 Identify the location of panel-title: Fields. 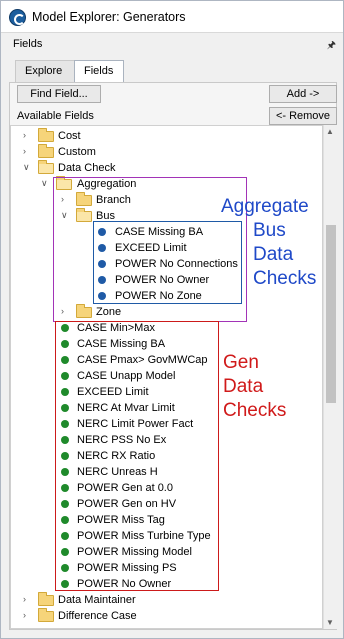
(28, 44).